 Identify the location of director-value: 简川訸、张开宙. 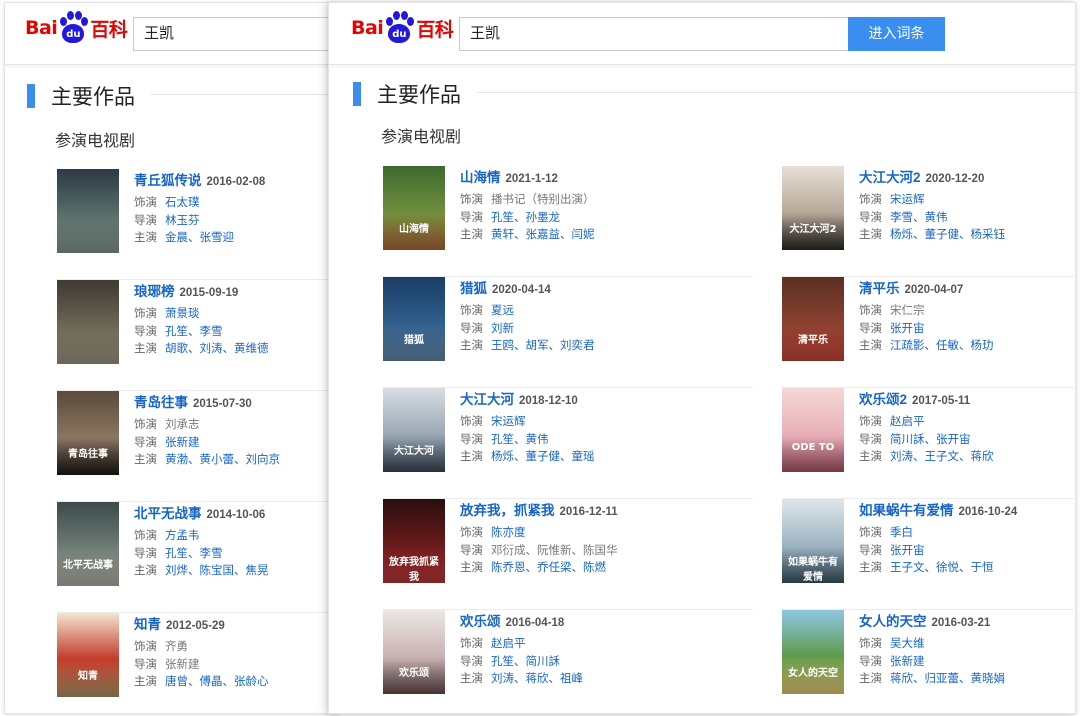
(930, 440).